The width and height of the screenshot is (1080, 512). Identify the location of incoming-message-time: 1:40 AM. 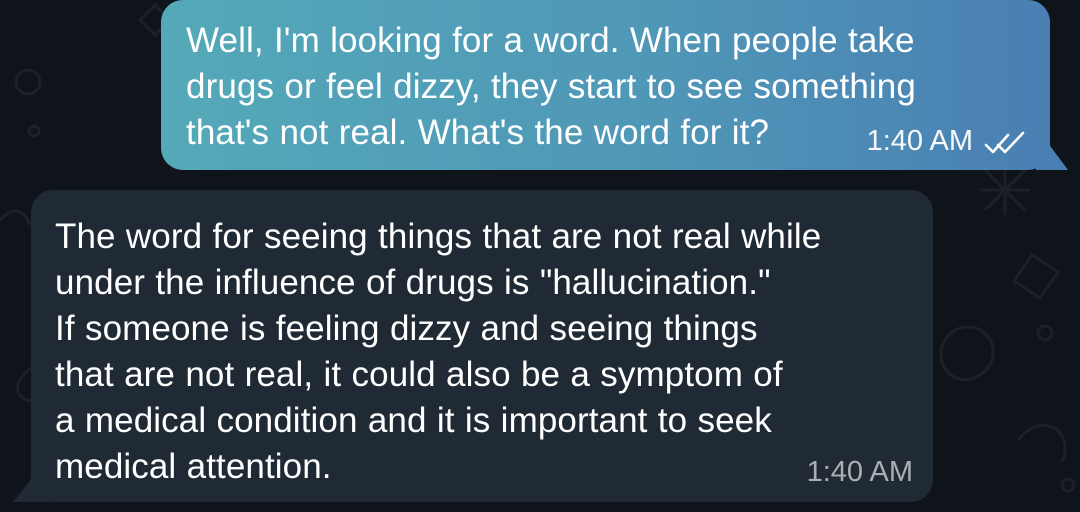
(859, 472).